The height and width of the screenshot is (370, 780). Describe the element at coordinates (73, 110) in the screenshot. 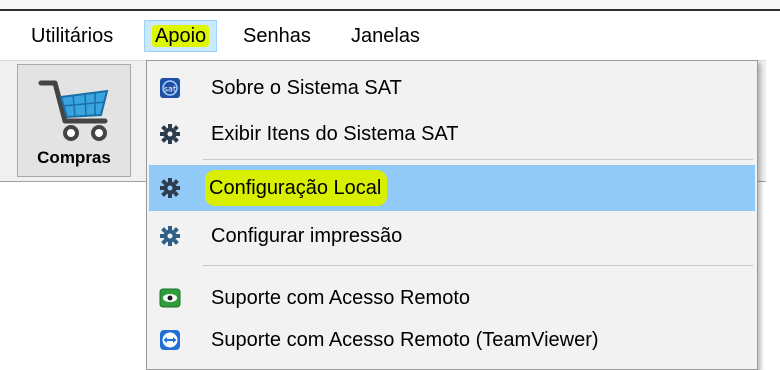

I see `shopping-cart-icon` at that location.